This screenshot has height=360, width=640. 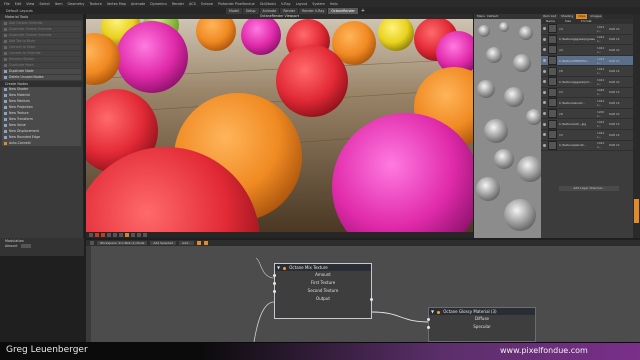 What do you see at coordinates (103, 235) in the screenshot?
I see `record-icon` at bounding box center [103, 235].